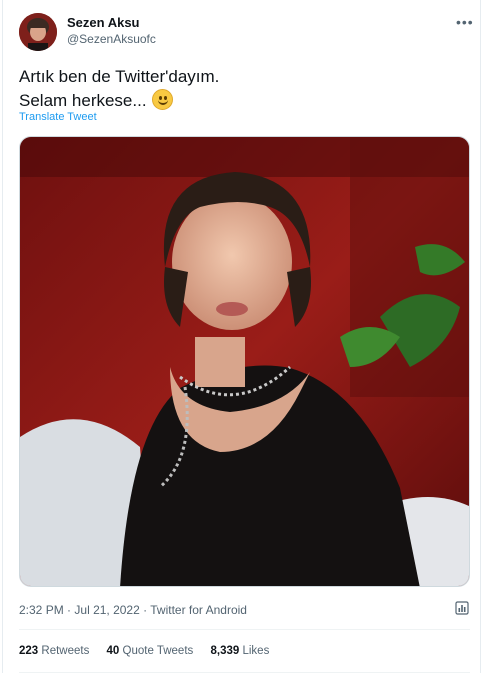 The width and height of the screenshot is (483, 673). Describe the element at coordinates (113, 651) in the screenshot. I see `quote-tweets-count: 40` at that location.